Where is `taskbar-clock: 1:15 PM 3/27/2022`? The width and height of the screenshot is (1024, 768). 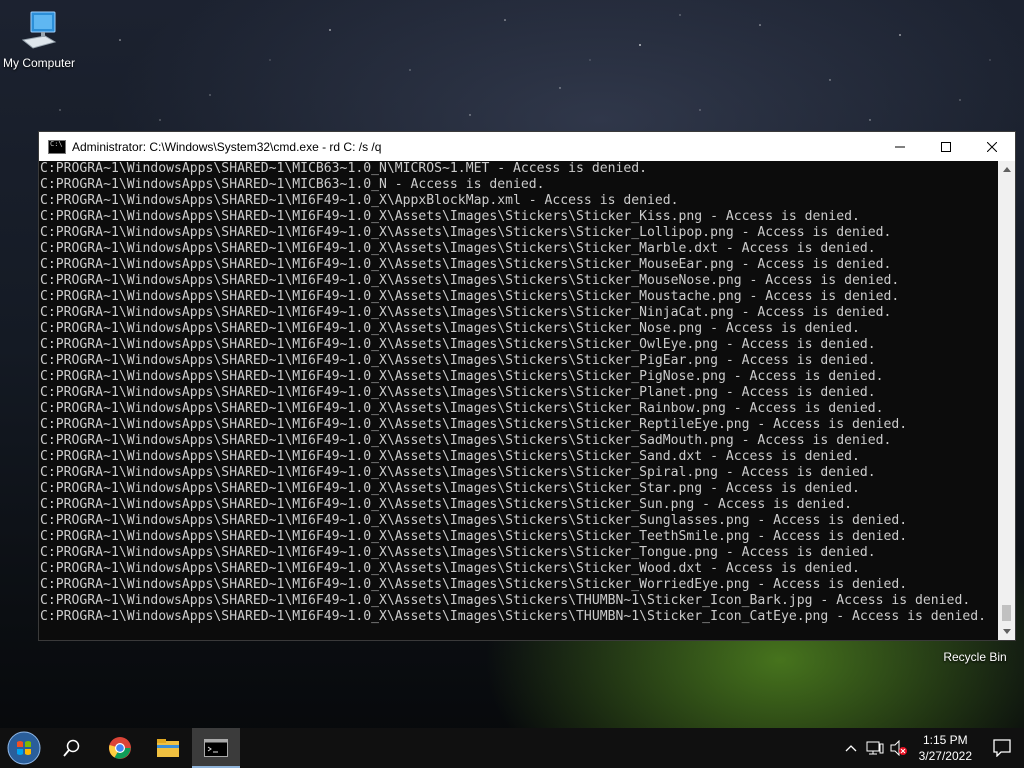
taskbar-clock: 1:15 PM 3/27/2022 is located at coordinates (945, 748).